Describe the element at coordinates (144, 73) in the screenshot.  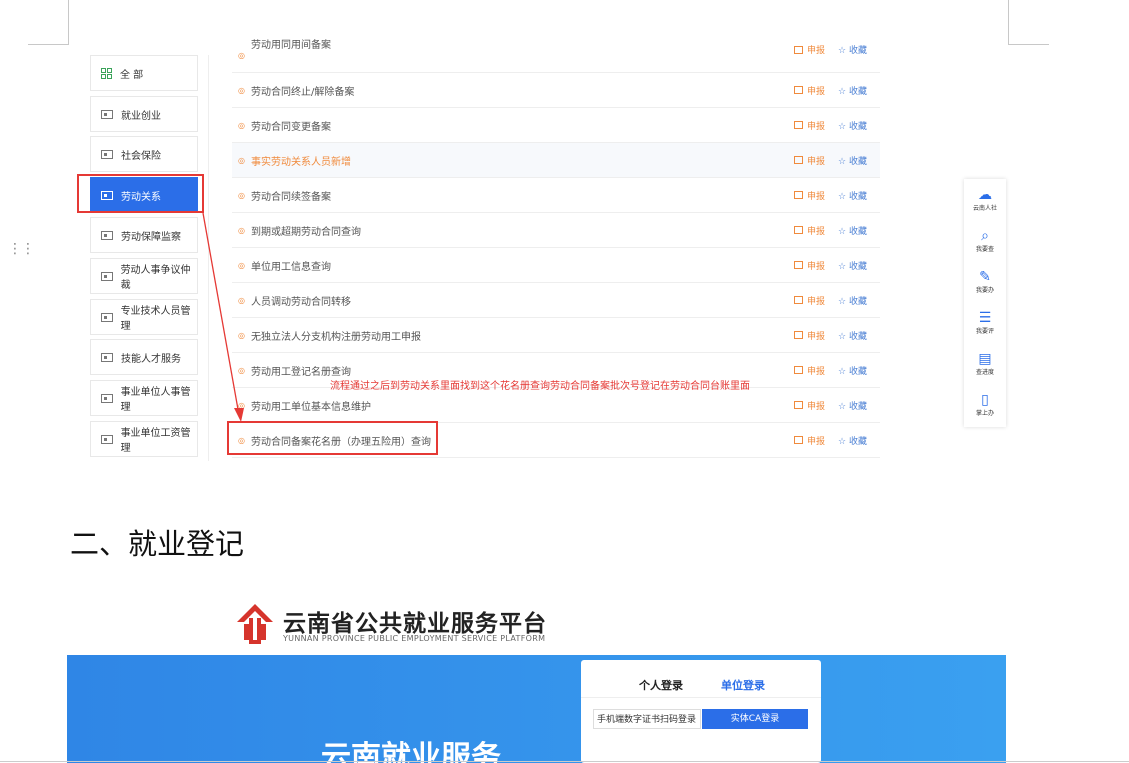
I see `sidebar-item-all: 全 部` at that location.